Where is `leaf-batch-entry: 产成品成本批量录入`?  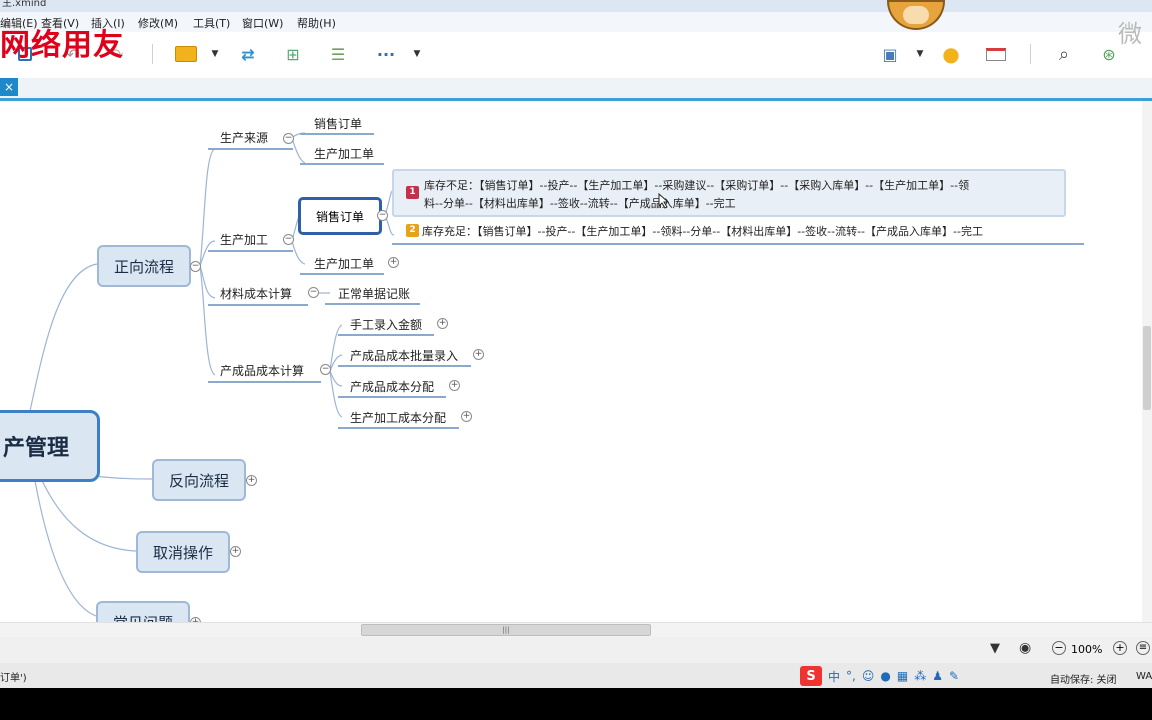
leaf-batch-entry: 产成品成本批量录入 is located at coordinates (404, 355).